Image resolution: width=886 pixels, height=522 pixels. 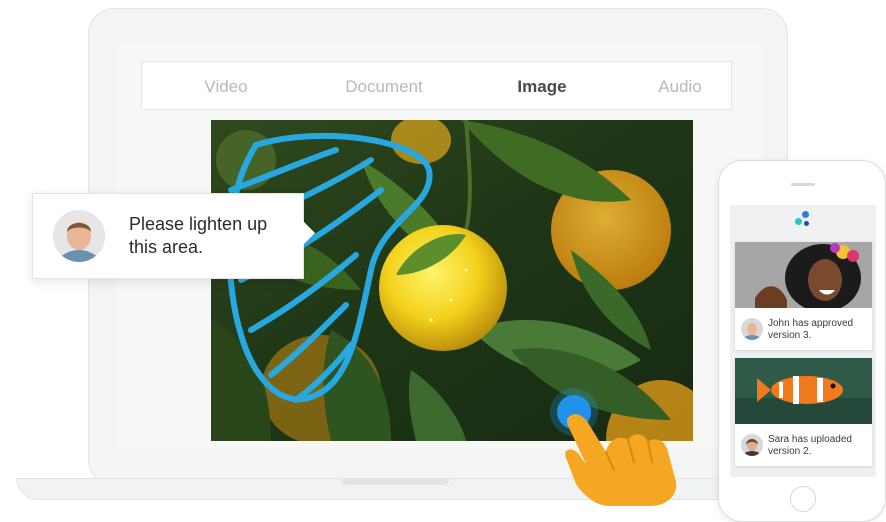 What do you see at coordinates (226, 85) in the screenshot?
I see `tab-video: Video` at bounding box center [226, 85].